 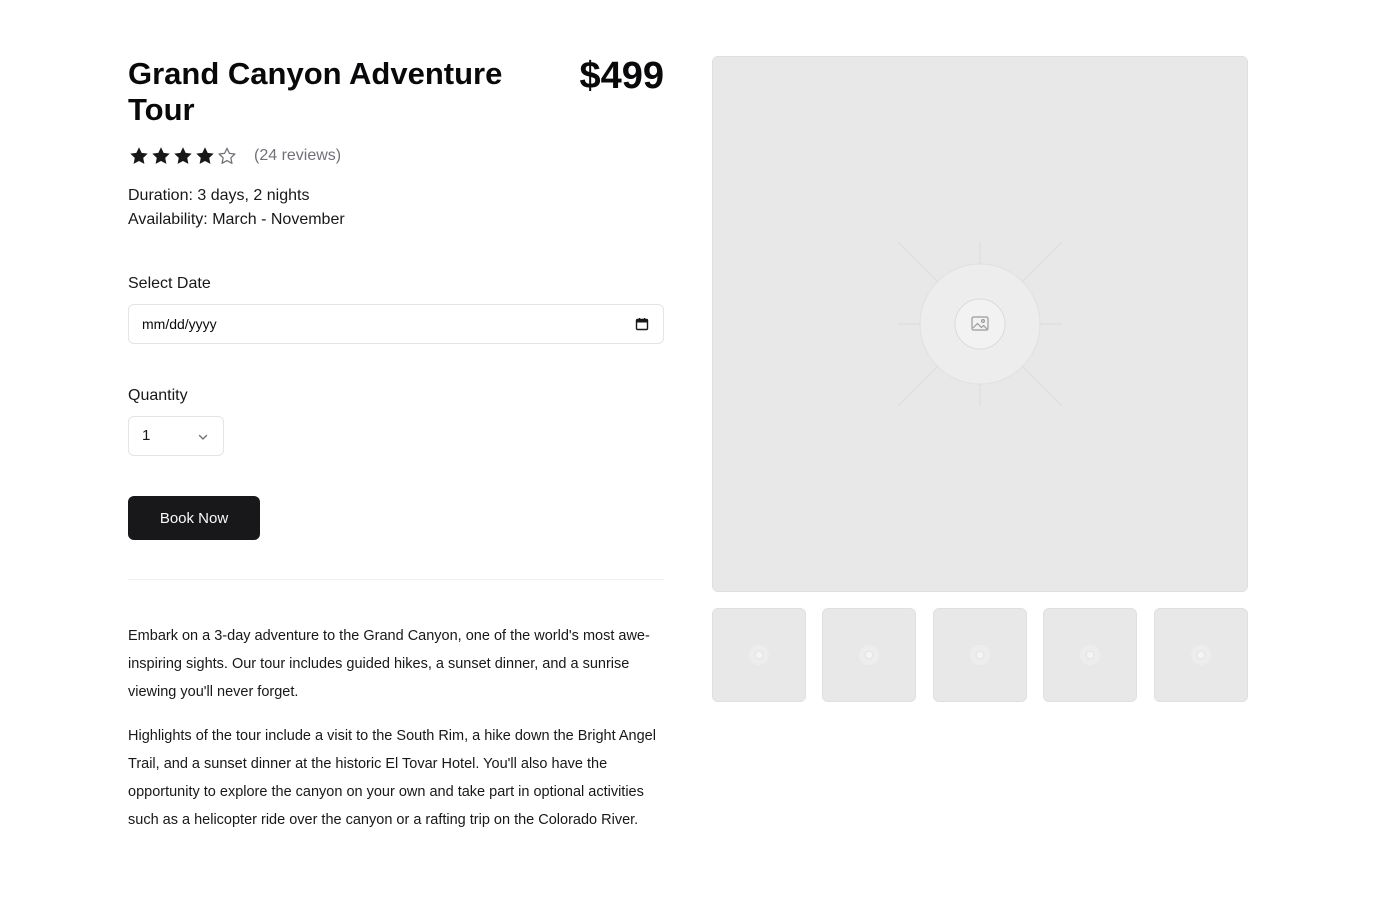 What do you see at coordinates (315, 91) in the screenshot?
I see `product-title: Grand Canyon Adventure Tour` at bounding box center [315, 91].